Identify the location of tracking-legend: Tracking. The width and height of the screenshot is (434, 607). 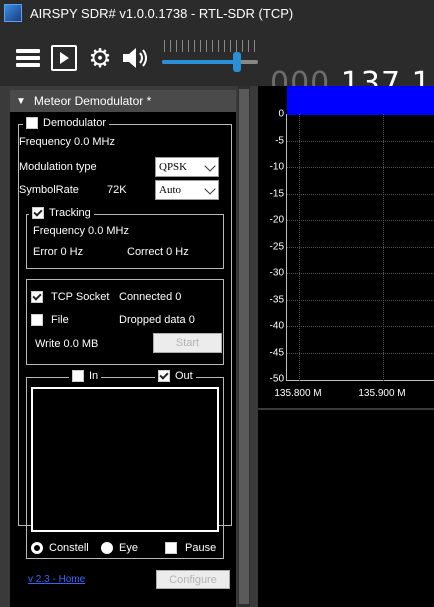
(61, 213).